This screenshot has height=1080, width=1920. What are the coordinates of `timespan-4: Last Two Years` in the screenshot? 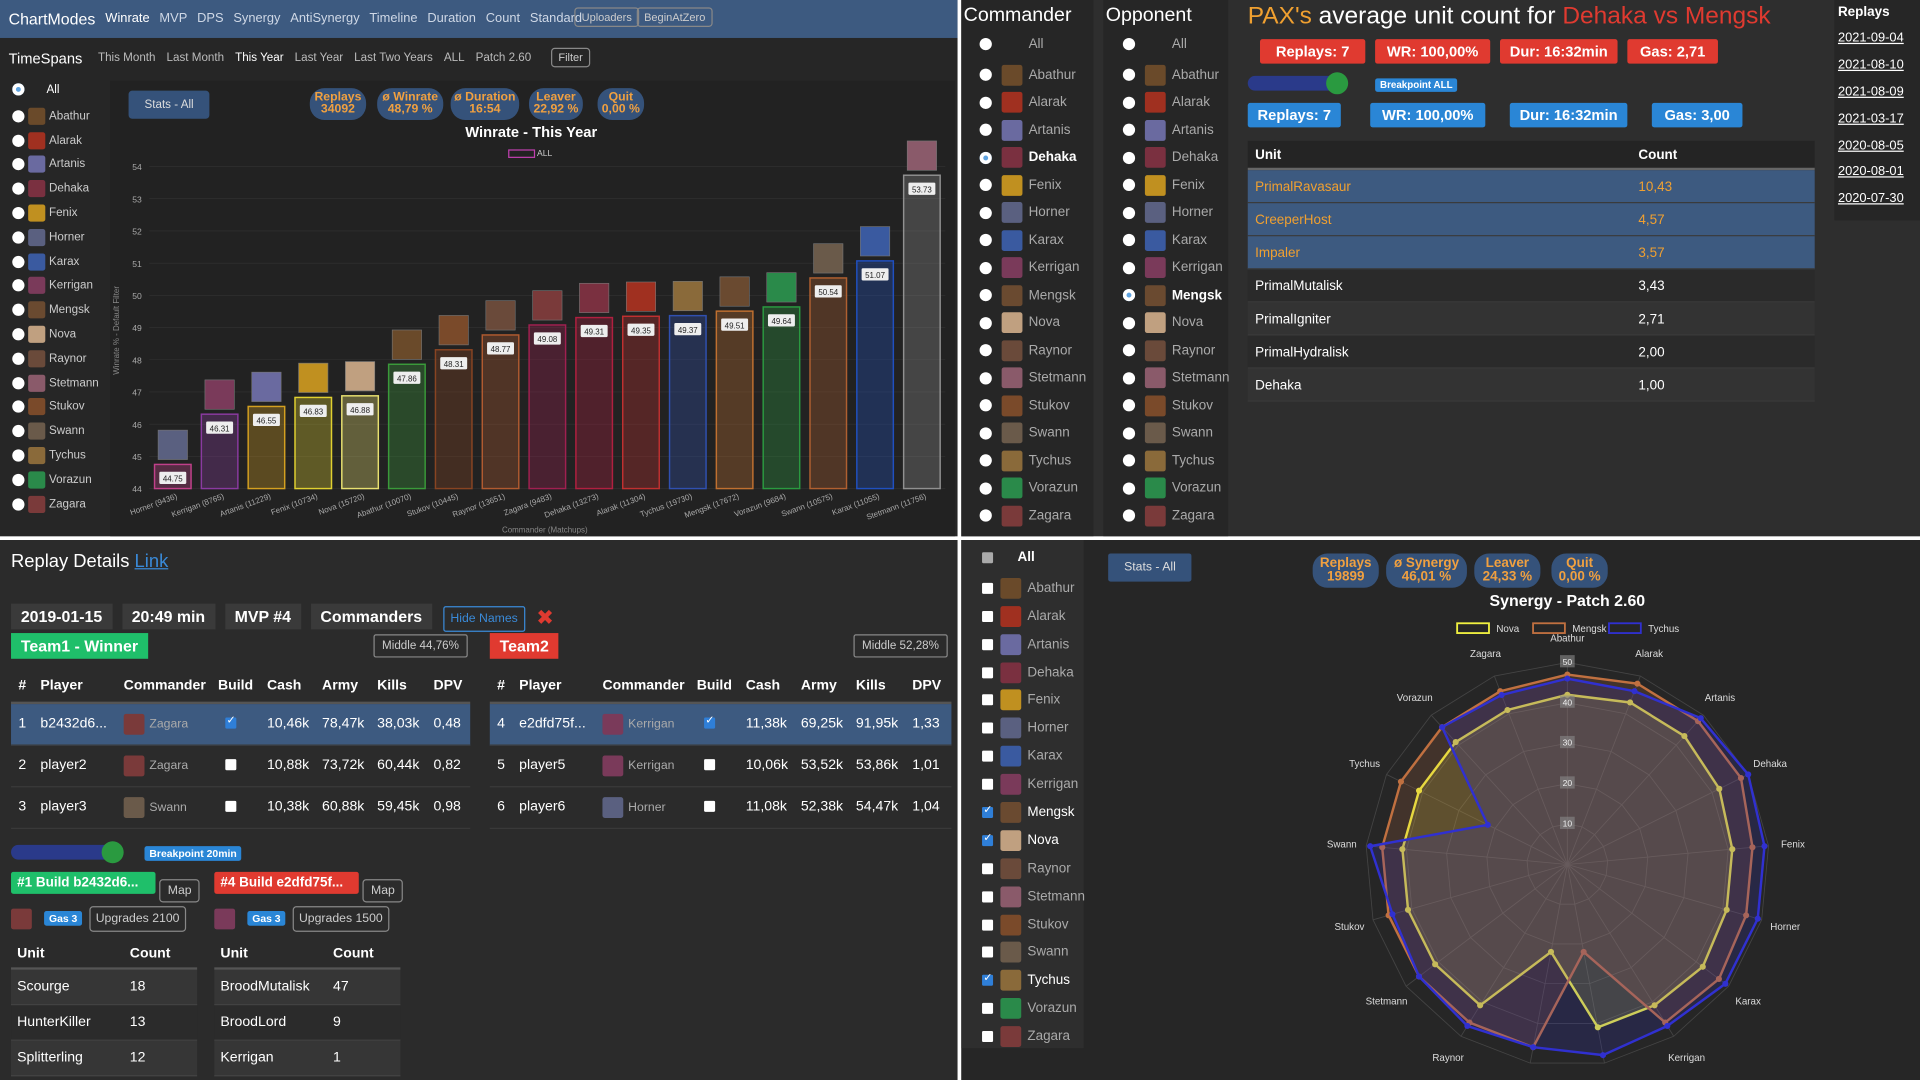 It's located at (393, 57).